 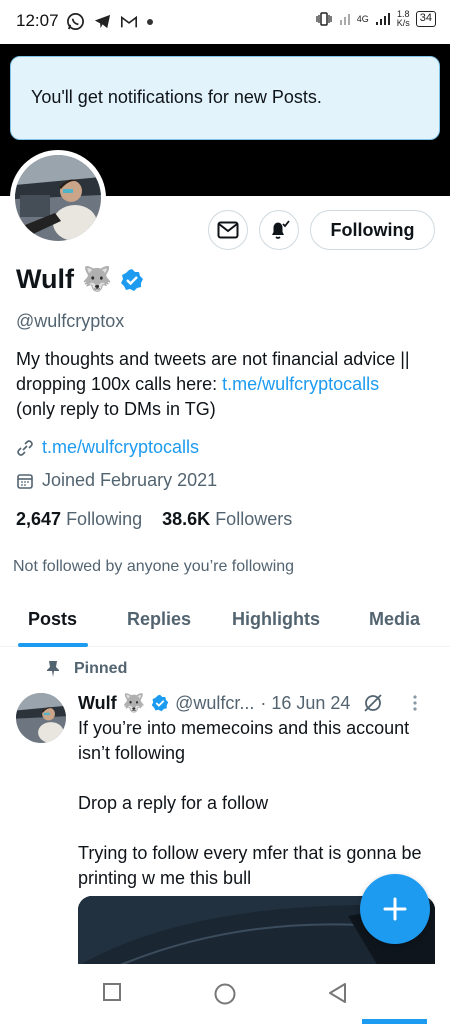 I want to click on mail-icon, so click(x=228, y=230).